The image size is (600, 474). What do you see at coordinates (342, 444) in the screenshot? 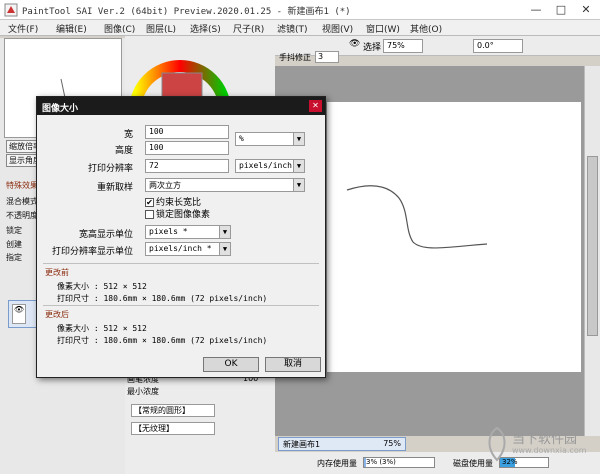
I see `document-tab: 新建画布1 75%` at bounding box center [342, 444].